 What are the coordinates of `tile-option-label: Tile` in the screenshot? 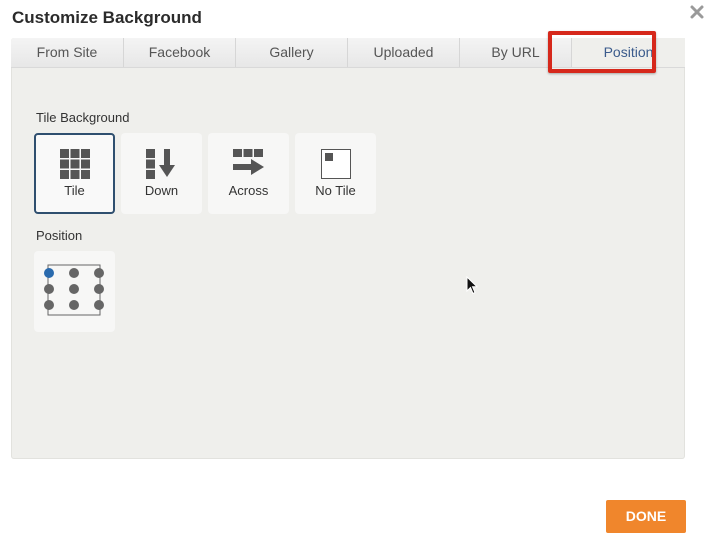 It's located at (74, 190).